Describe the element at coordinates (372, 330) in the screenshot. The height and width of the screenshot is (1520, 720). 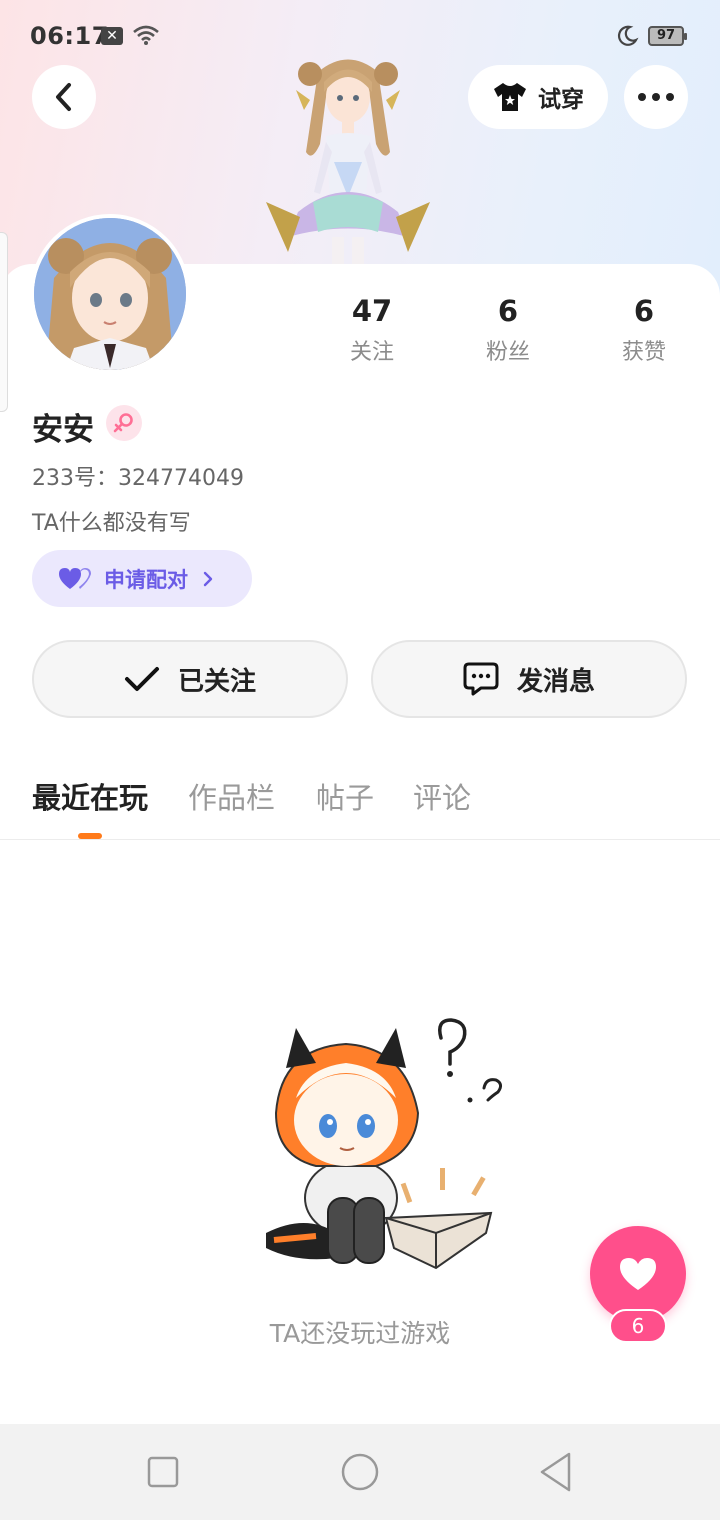
I see `stat-following: 47 关注` at that location.